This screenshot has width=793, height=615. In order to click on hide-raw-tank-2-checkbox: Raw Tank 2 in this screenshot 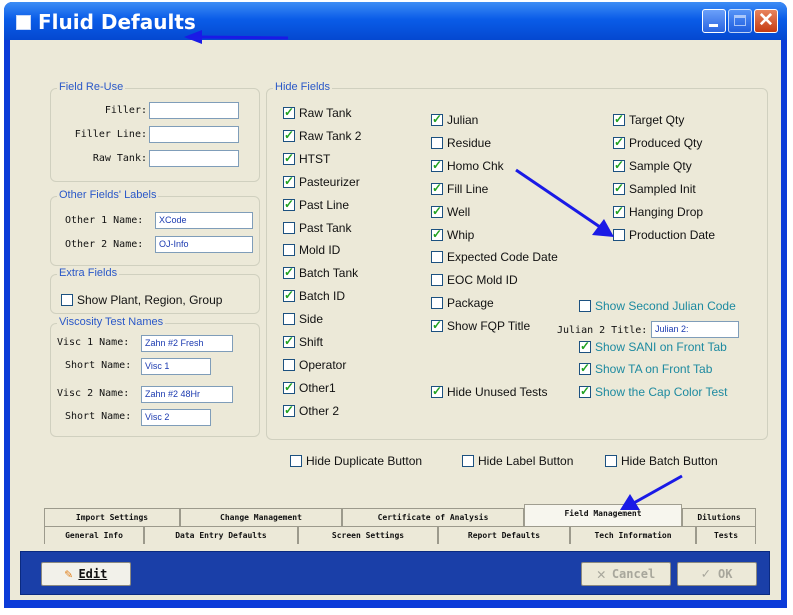, I will do `click(322, 135)`.